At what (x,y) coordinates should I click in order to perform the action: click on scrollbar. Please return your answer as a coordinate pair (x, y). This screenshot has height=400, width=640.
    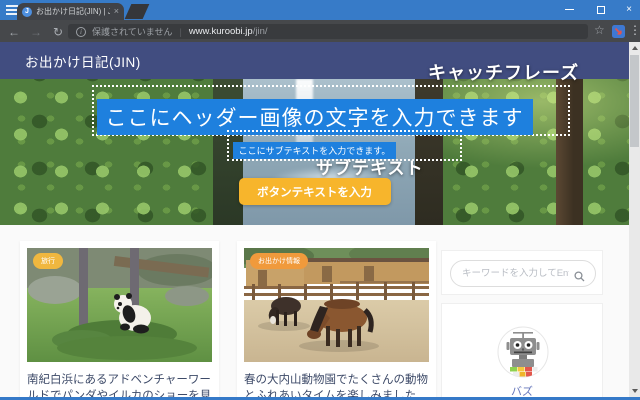
    Looking at the image, I should click on (634, 220).